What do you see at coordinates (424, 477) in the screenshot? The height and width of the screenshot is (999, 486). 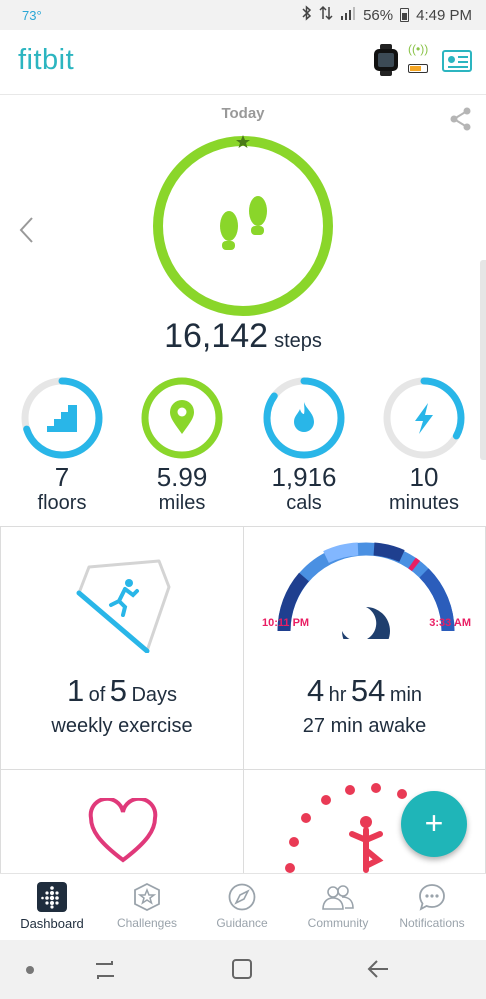 I see `active-minutes-value: 10` at bounding box center [424, 477].